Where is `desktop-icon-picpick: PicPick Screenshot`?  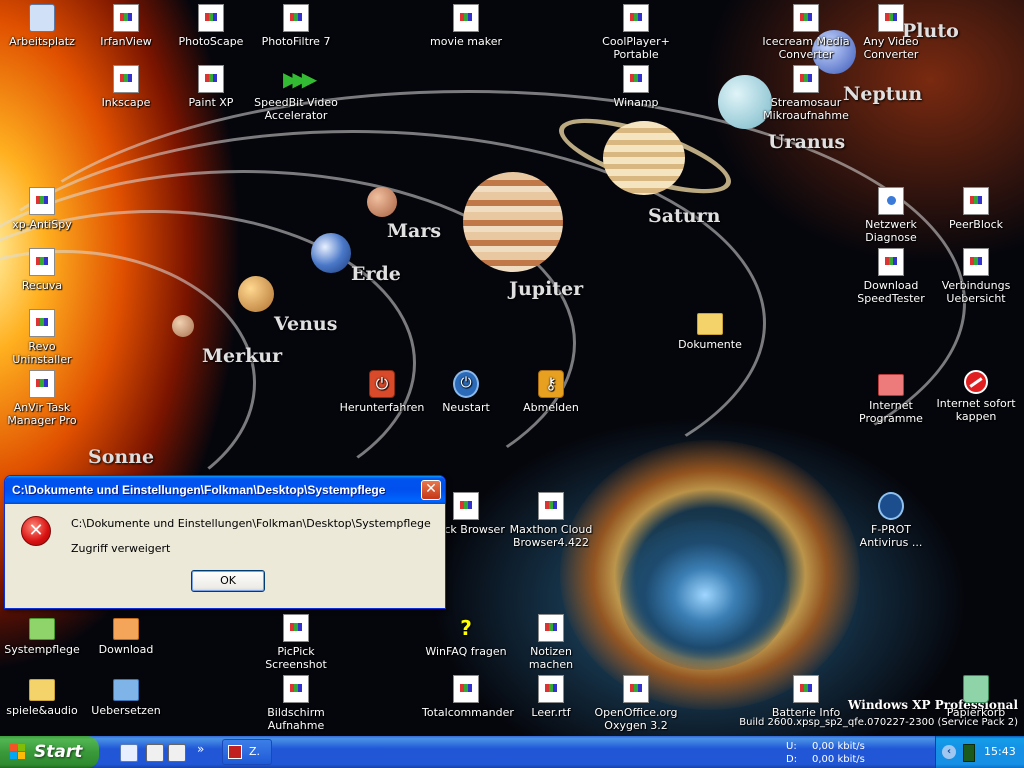 desktop-icon-picpick: PicPick Screenshot is located at coordinates (296, 642).